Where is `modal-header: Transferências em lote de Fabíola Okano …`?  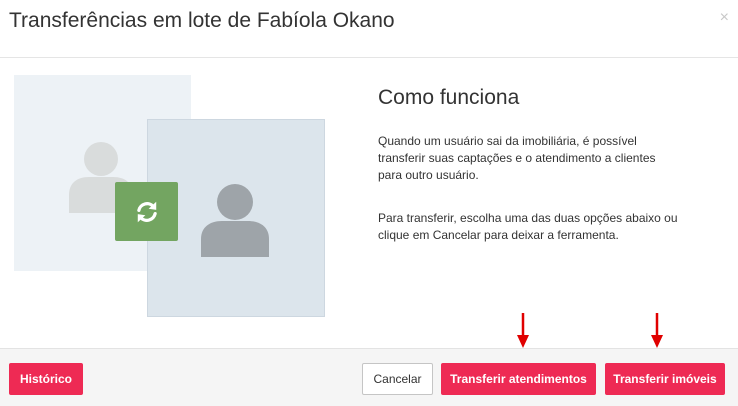 modal-header: Transferências em lote de Fabíola Okano … is located at coordinates (369, 29).